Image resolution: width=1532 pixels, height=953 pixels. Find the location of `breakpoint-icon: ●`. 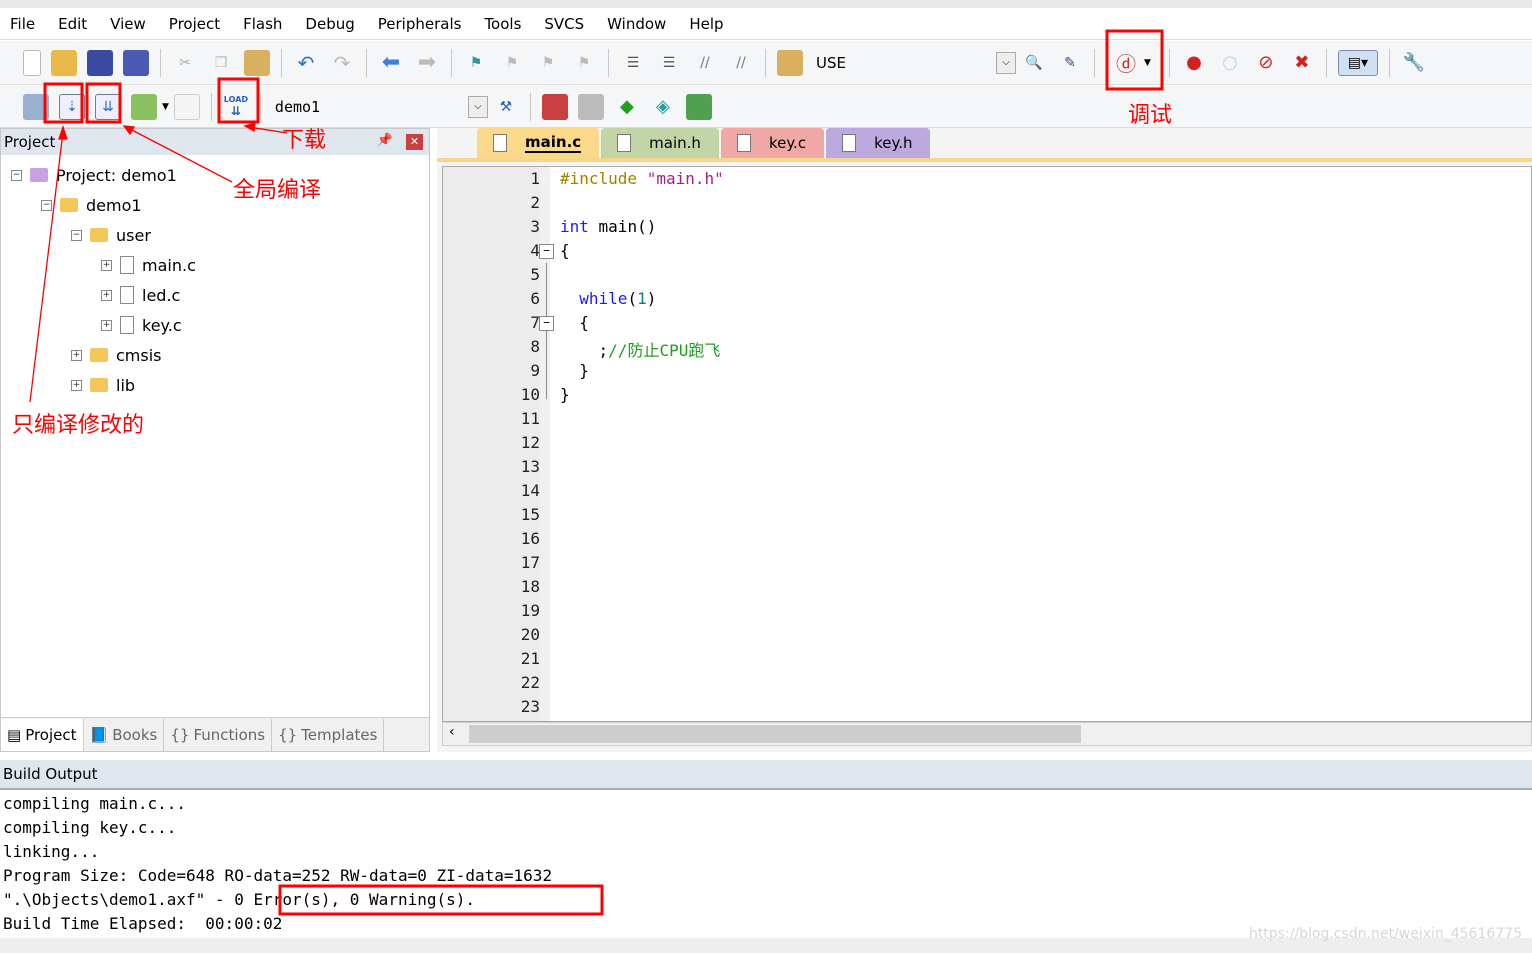

breakpoint-icon: ● is located at coordinates (1194, 63).